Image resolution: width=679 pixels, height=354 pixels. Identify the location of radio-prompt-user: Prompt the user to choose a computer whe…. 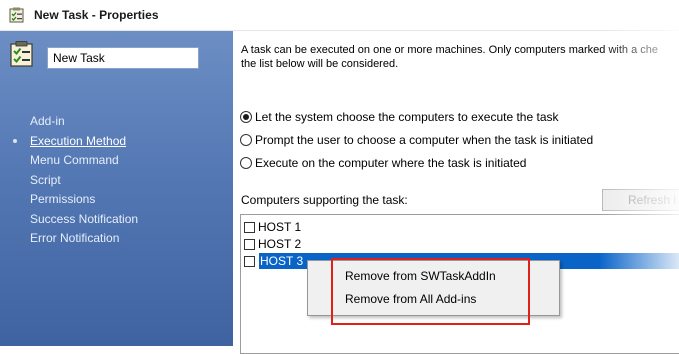
(416, 140).